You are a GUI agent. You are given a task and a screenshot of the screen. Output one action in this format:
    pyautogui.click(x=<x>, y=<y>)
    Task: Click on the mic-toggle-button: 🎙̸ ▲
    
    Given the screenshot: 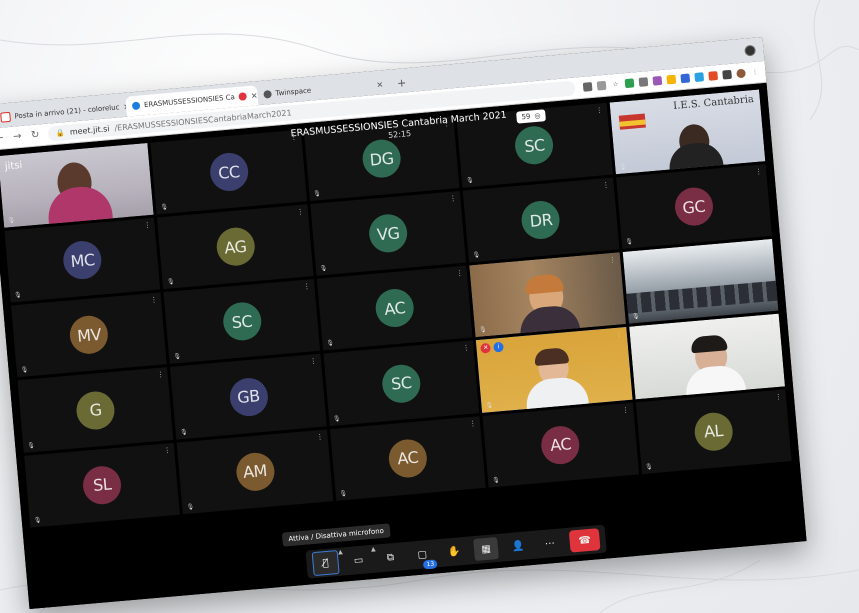 What is the action you would take?
    pyautogui.click(x=327, y=563)
    